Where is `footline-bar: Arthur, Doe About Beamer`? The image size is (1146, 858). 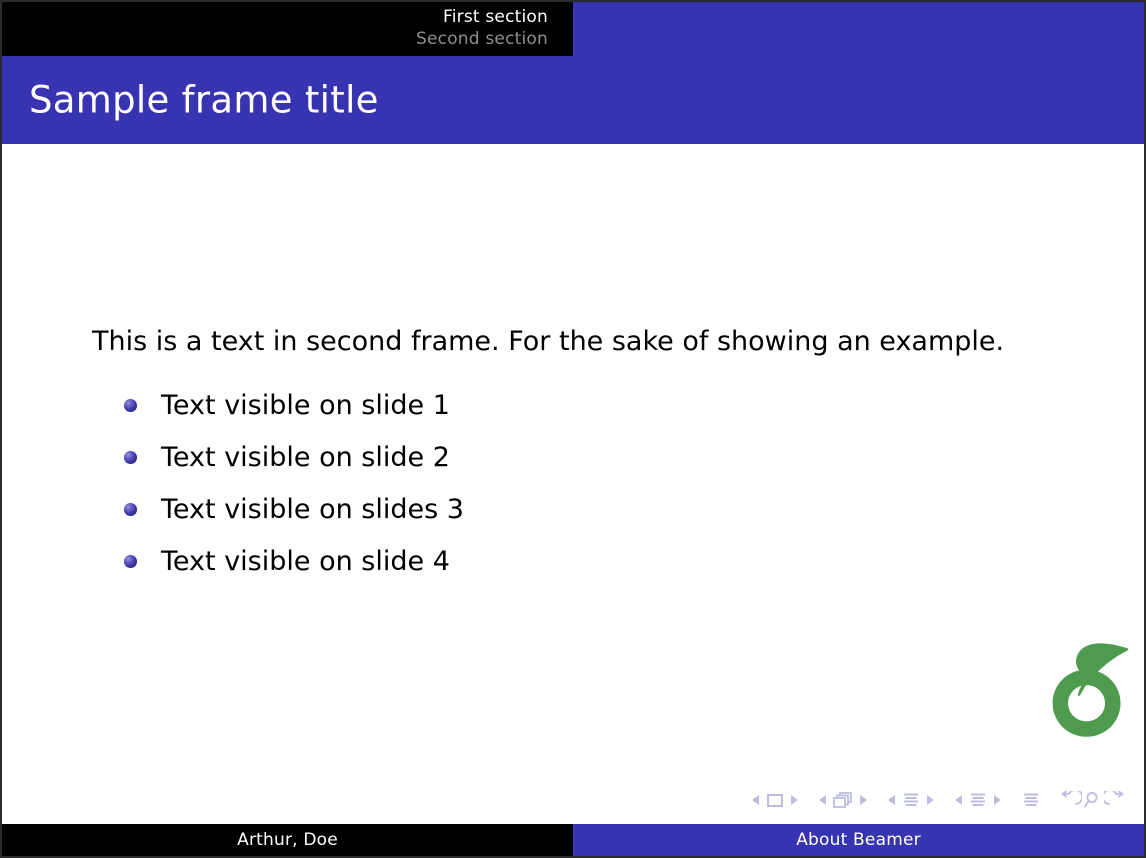
footline-bar: Arthur, Doe About Beamer is located at coordinates (573, 840).